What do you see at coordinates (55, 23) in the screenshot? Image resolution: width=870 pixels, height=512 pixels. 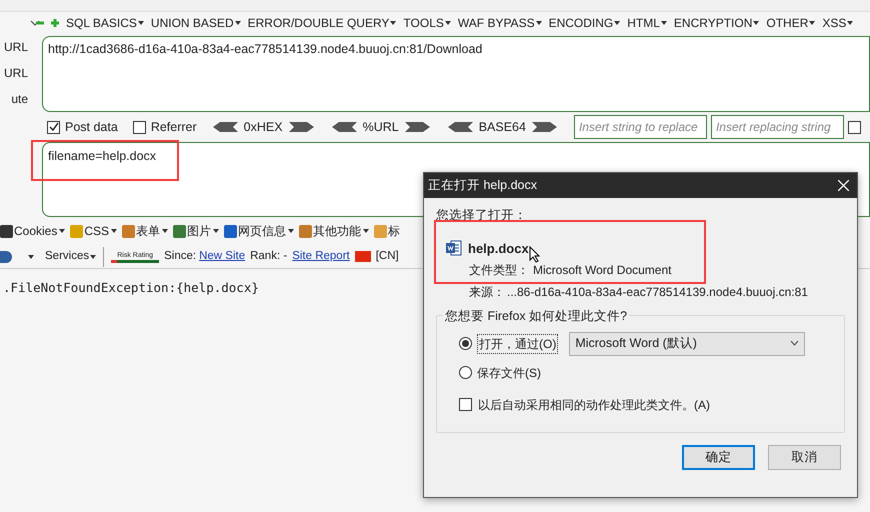 I see `plus-icon` at bounding box center [55, 23].